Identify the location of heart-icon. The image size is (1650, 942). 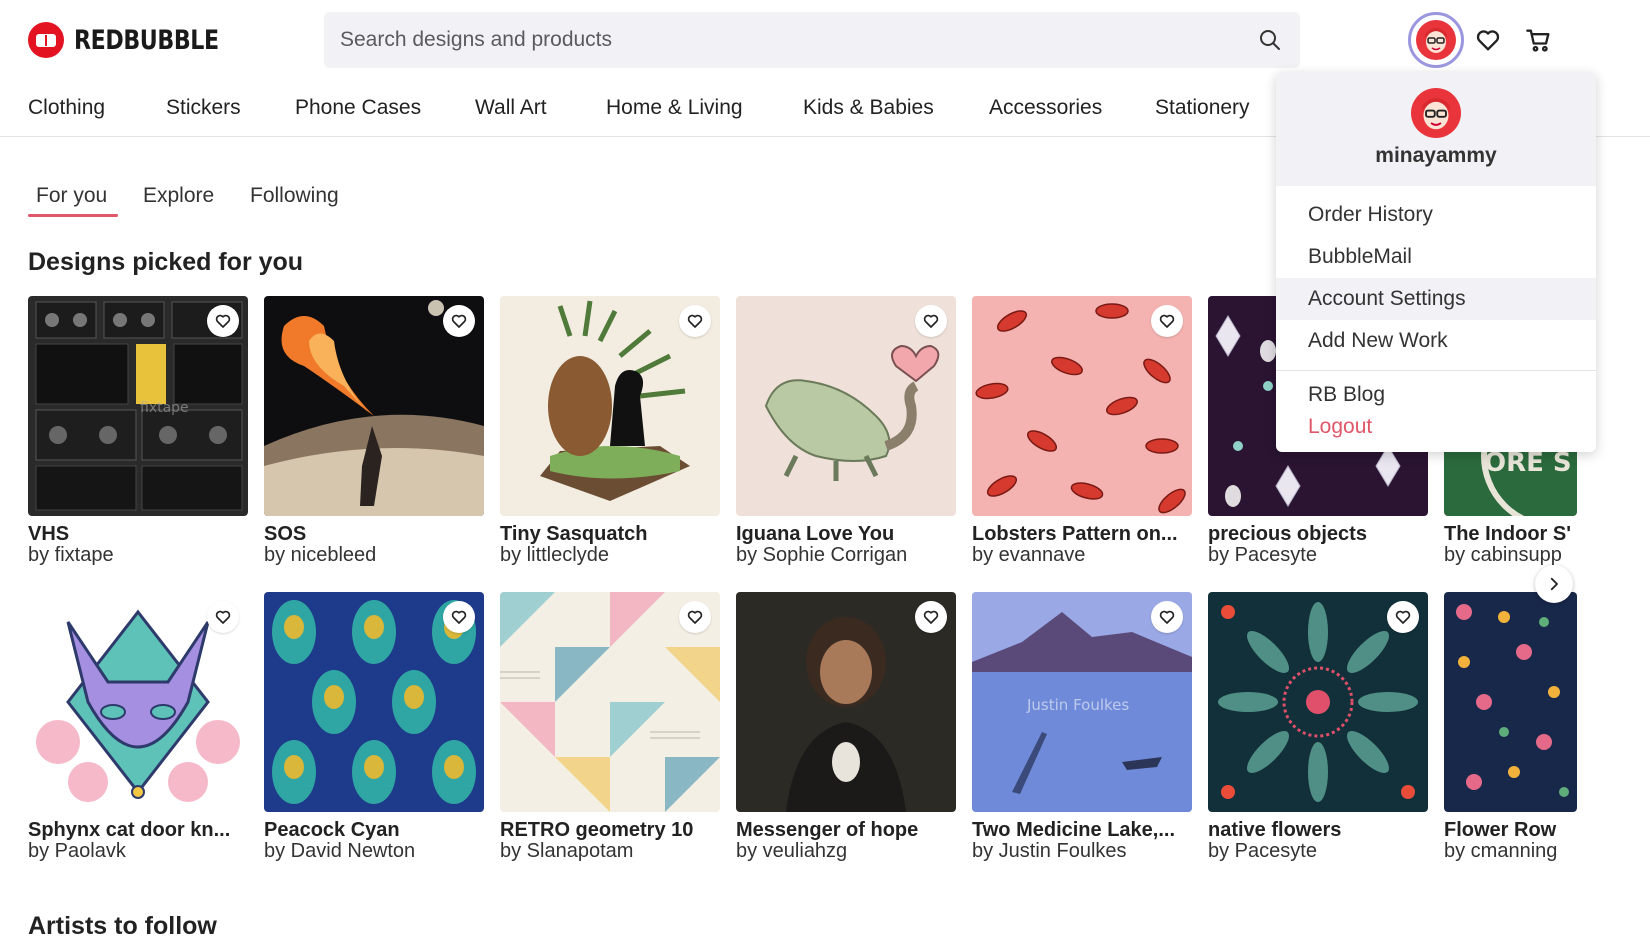
(1488, 40).